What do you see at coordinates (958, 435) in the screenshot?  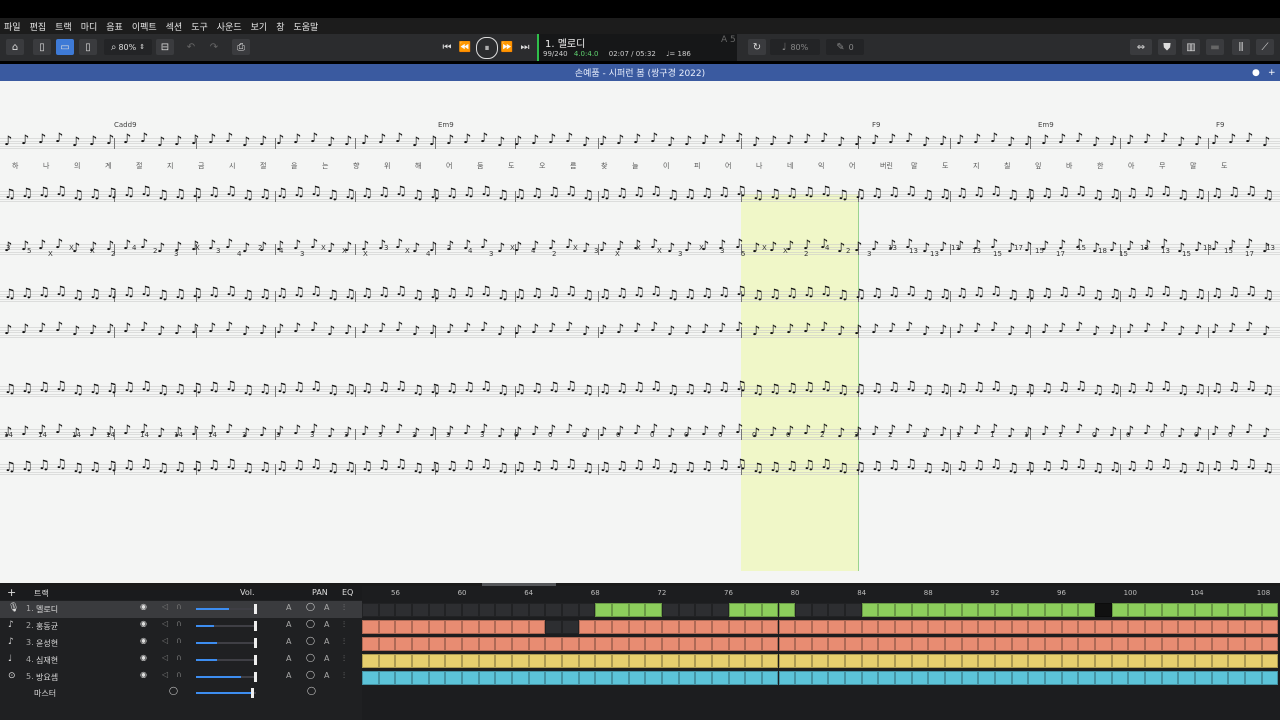 I see `tab-number: 1` at bounding box center [958, 435].